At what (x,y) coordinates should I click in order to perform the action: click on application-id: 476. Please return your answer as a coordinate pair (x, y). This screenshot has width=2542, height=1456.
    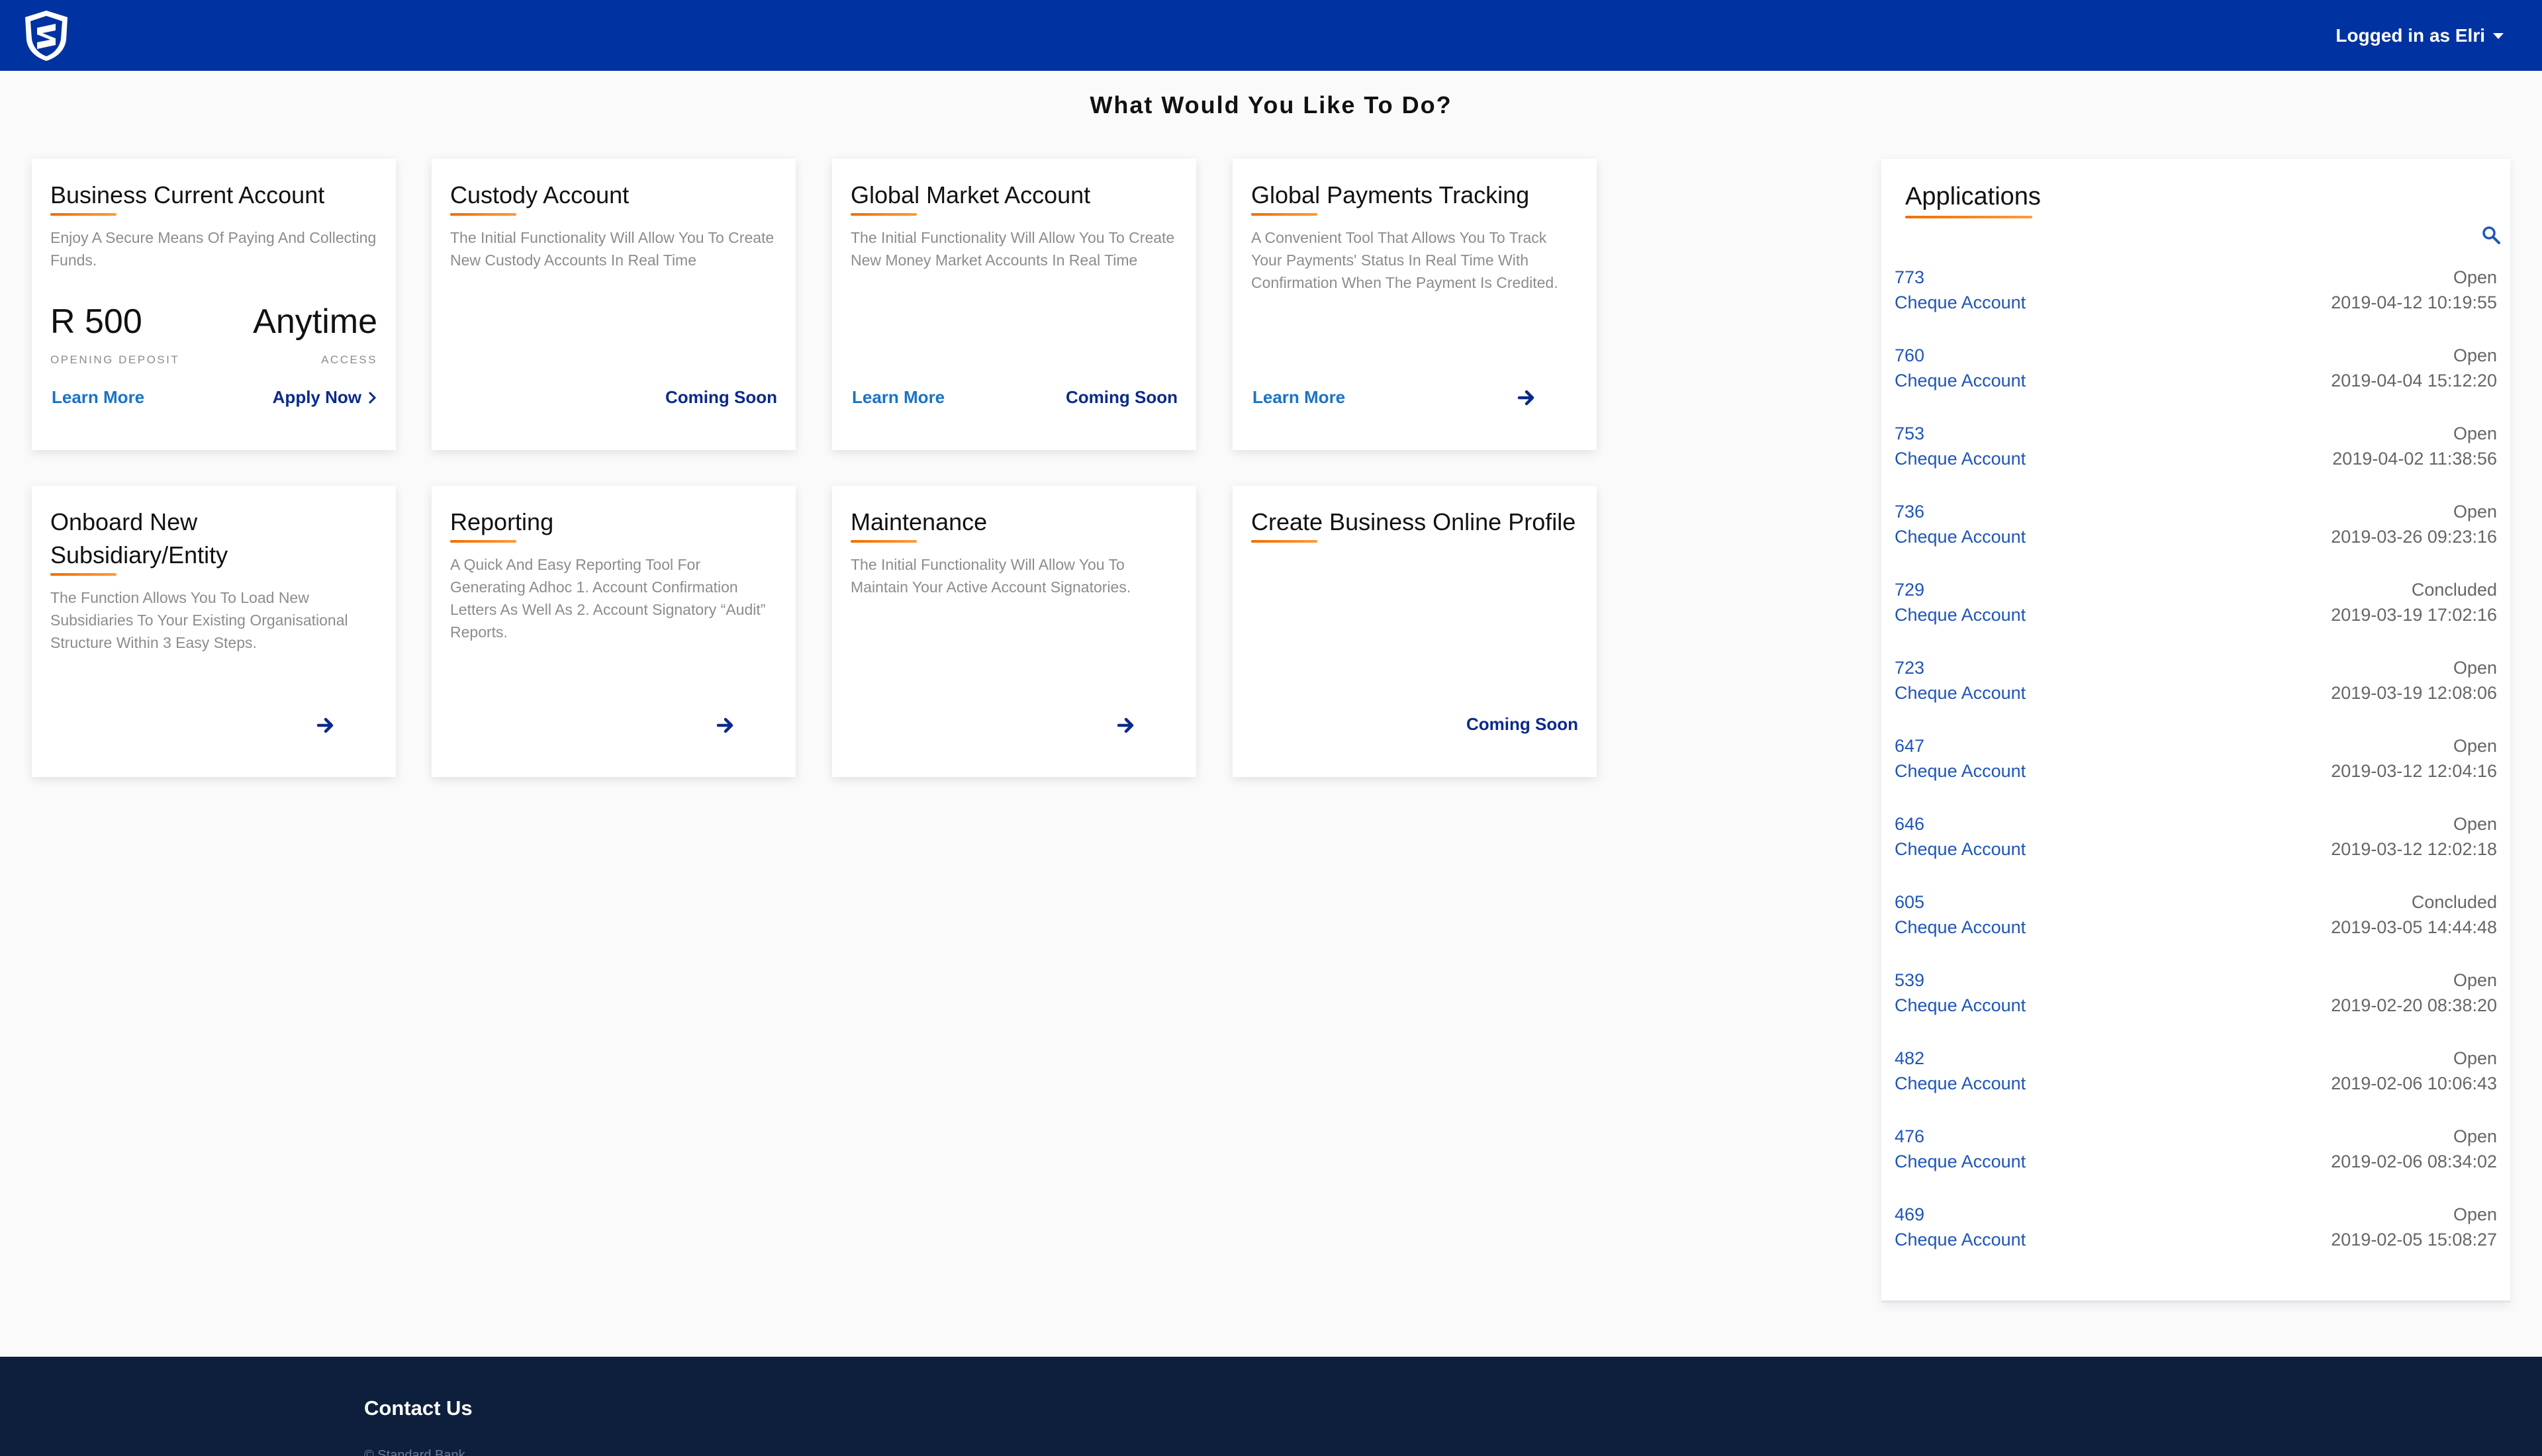
    Looking at the image, I should click on (1961, 1136).